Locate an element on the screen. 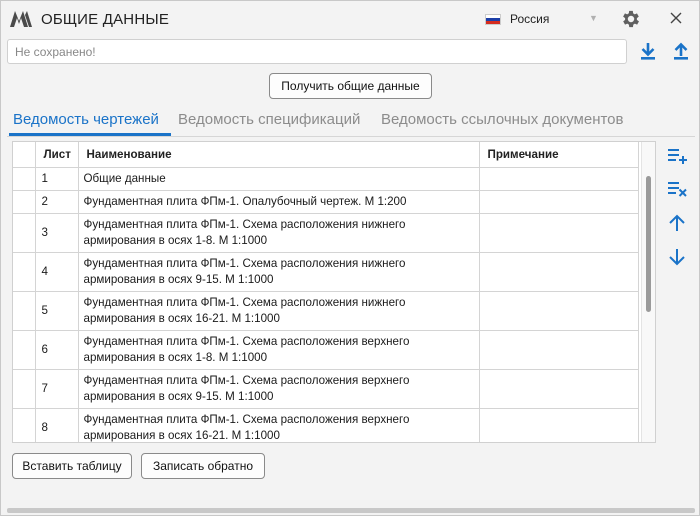 The image size is (700, 516). close-icon is located at coordinates (676, 18).